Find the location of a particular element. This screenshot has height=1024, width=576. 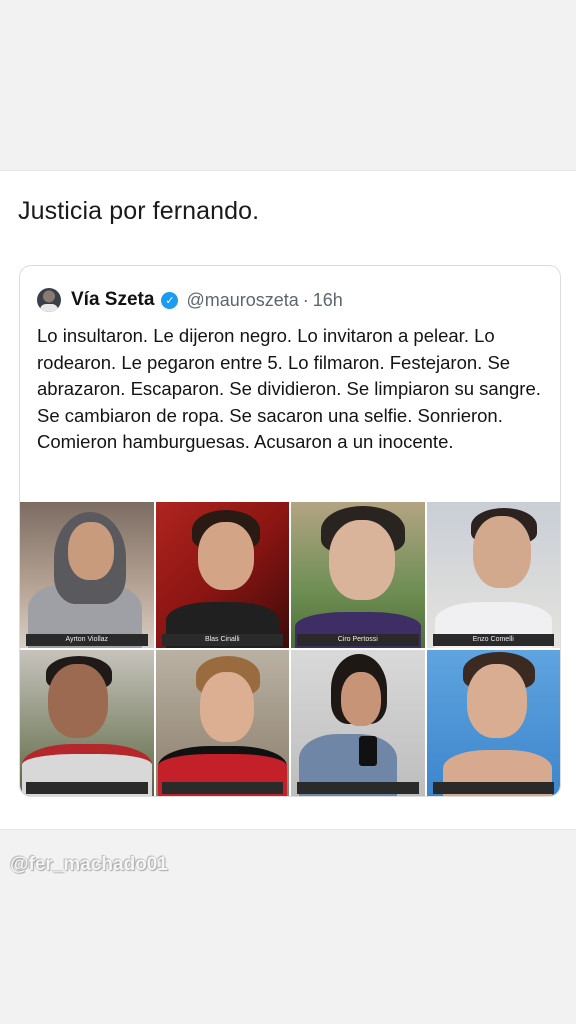

author-handle: @mauroszeta is located at coordinates (242, 300).